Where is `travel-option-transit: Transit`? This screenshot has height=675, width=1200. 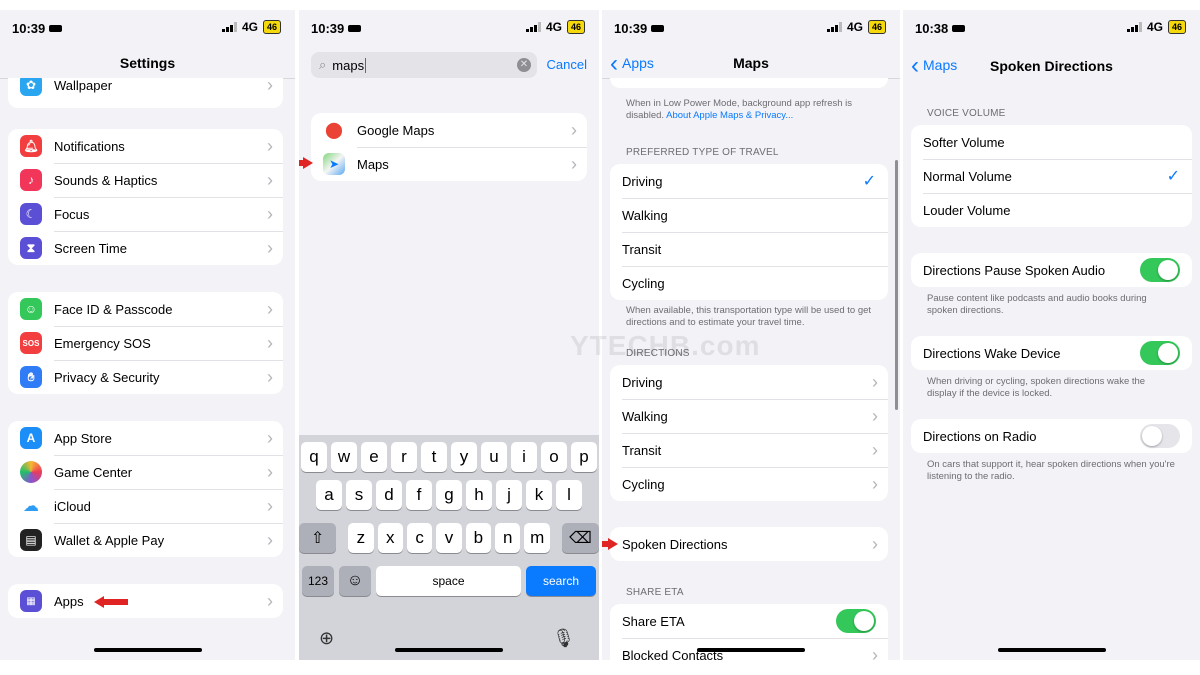 travel-option-transit: Transit is located at coordinates (749, 249).